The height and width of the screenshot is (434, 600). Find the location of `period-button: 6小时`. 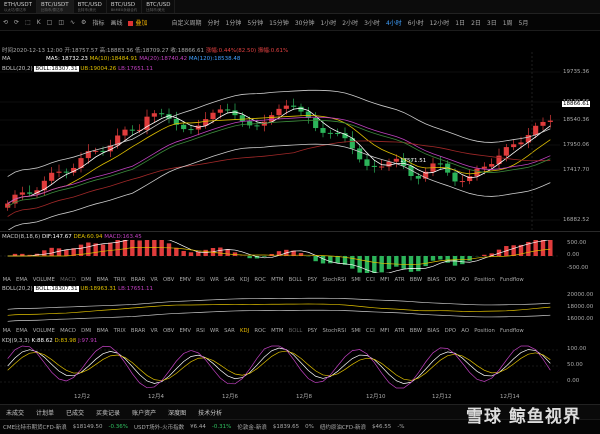

period-button: 6小时 is located at coordinates (416, 22).